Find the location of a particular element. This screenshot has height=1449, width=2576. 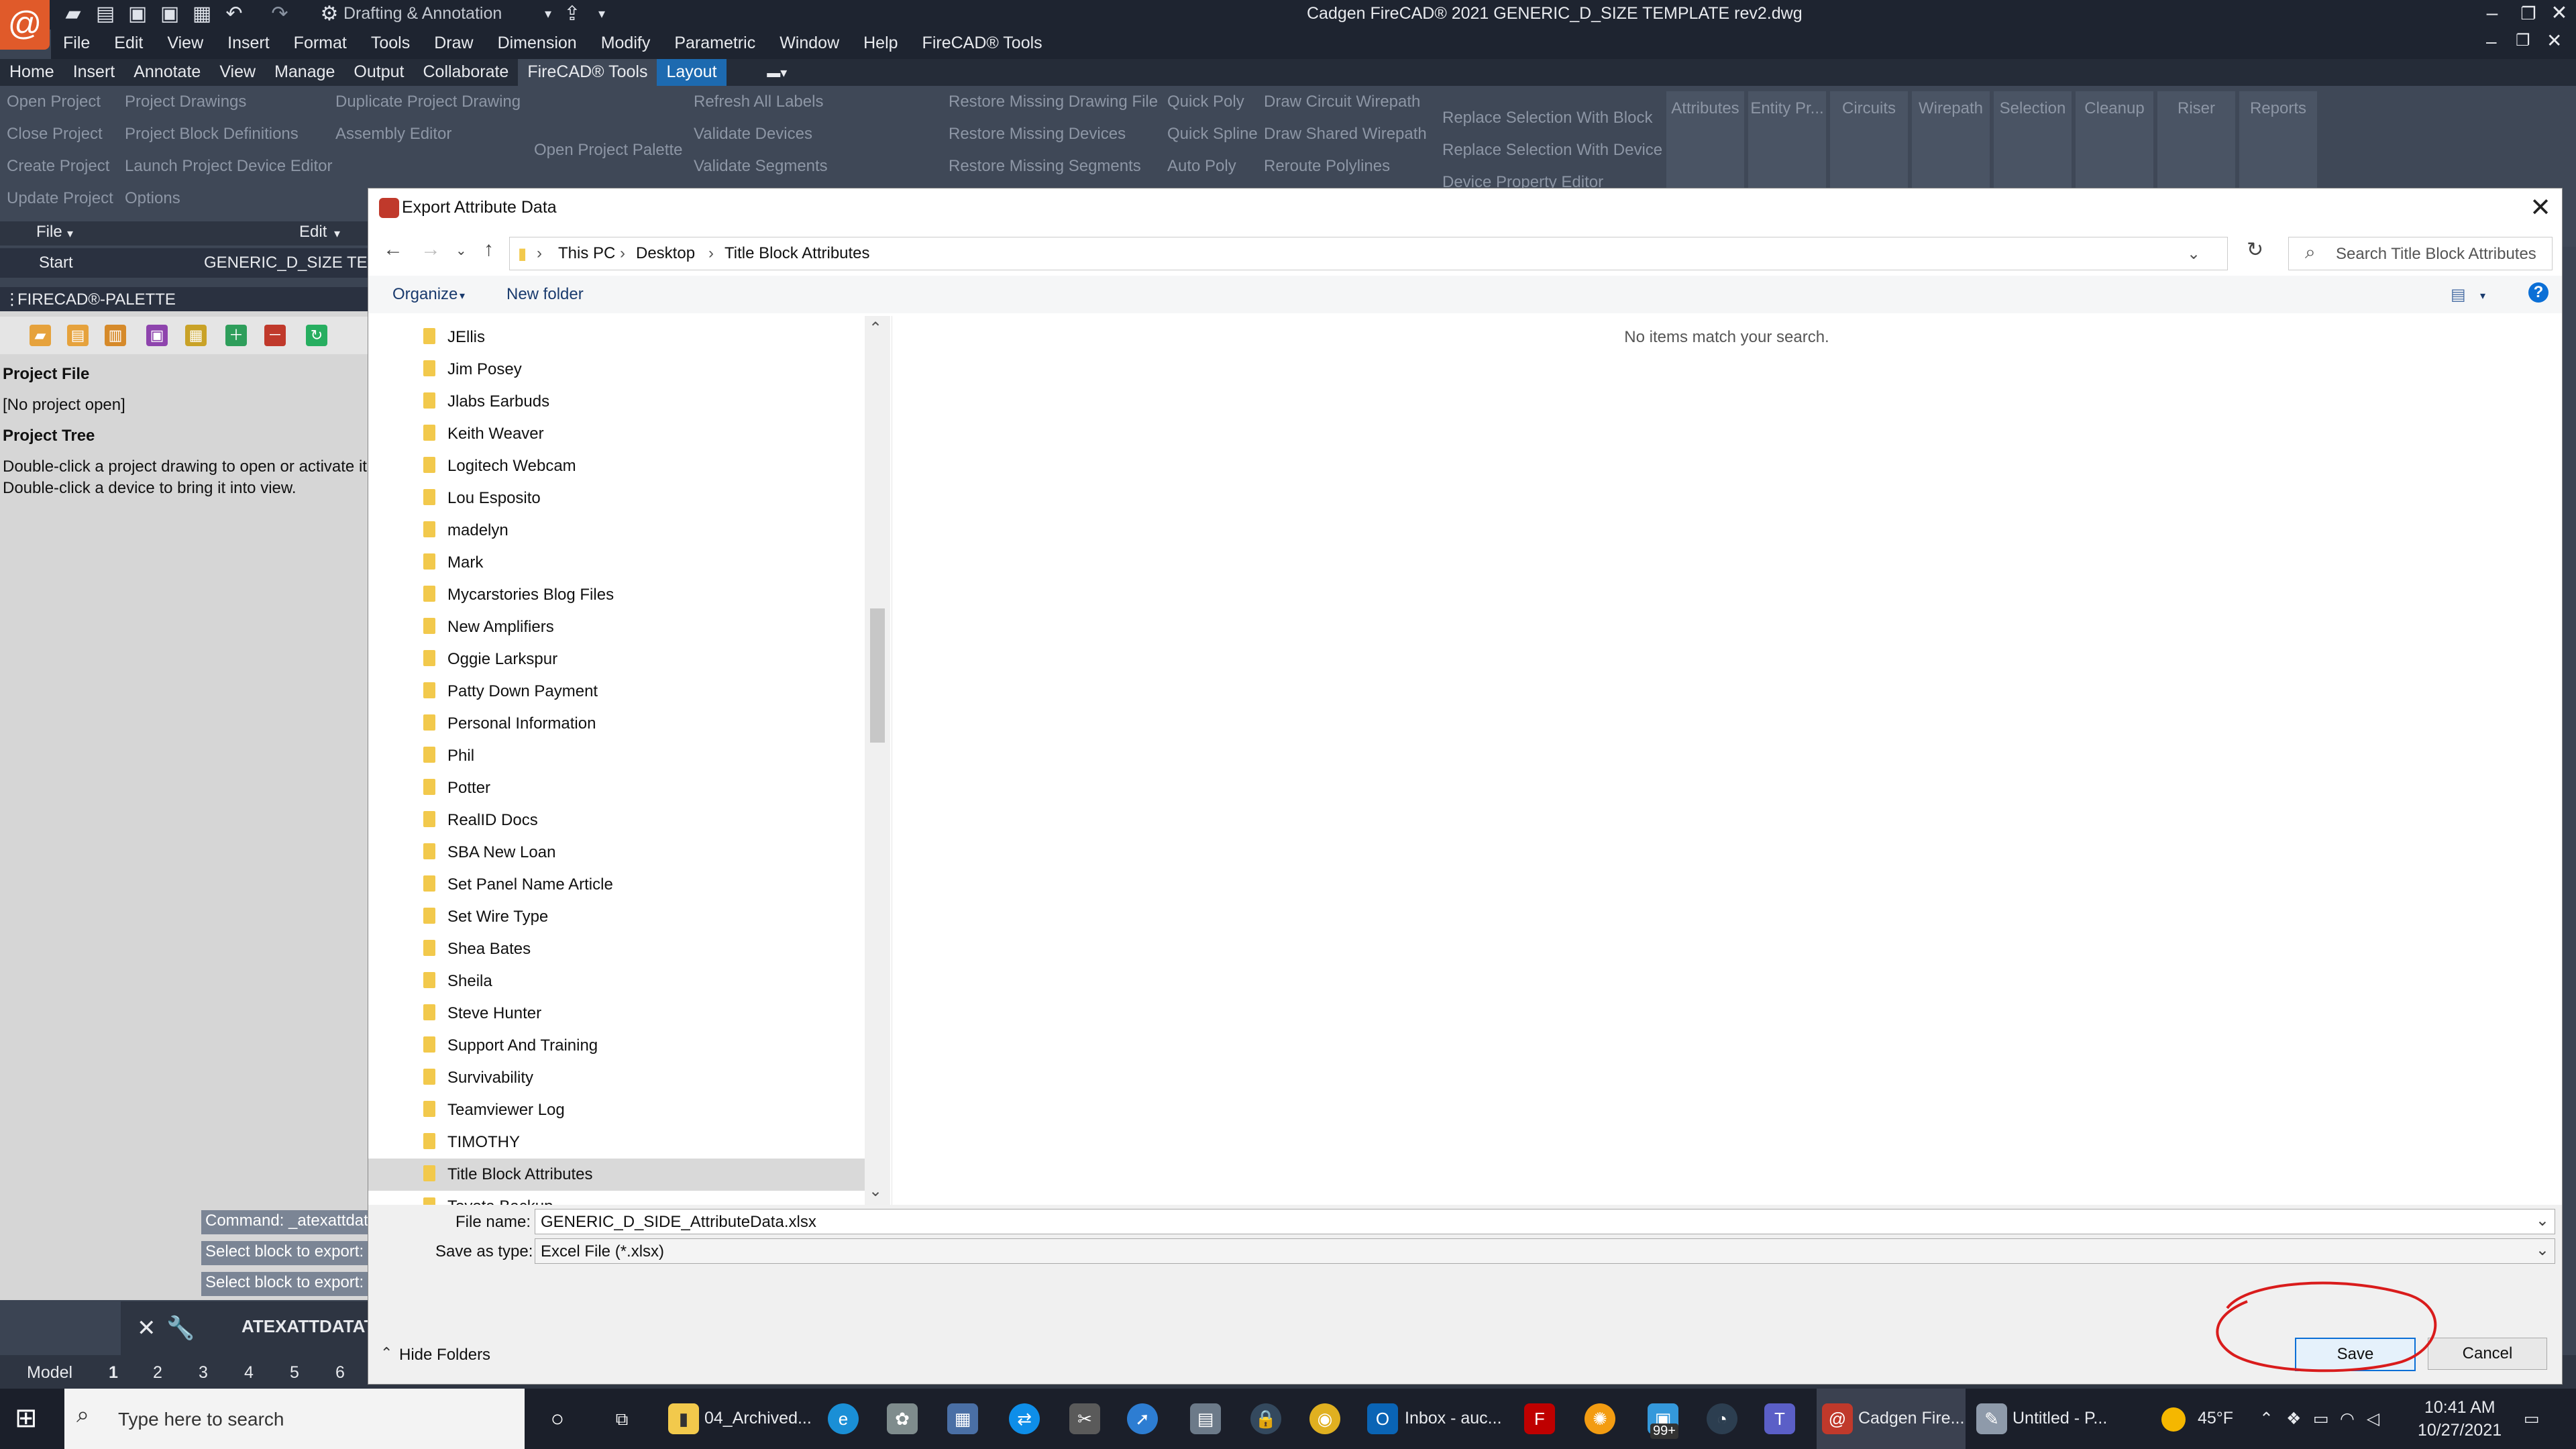

restore-icon: ❐ is located at coordinates (2528, 13).